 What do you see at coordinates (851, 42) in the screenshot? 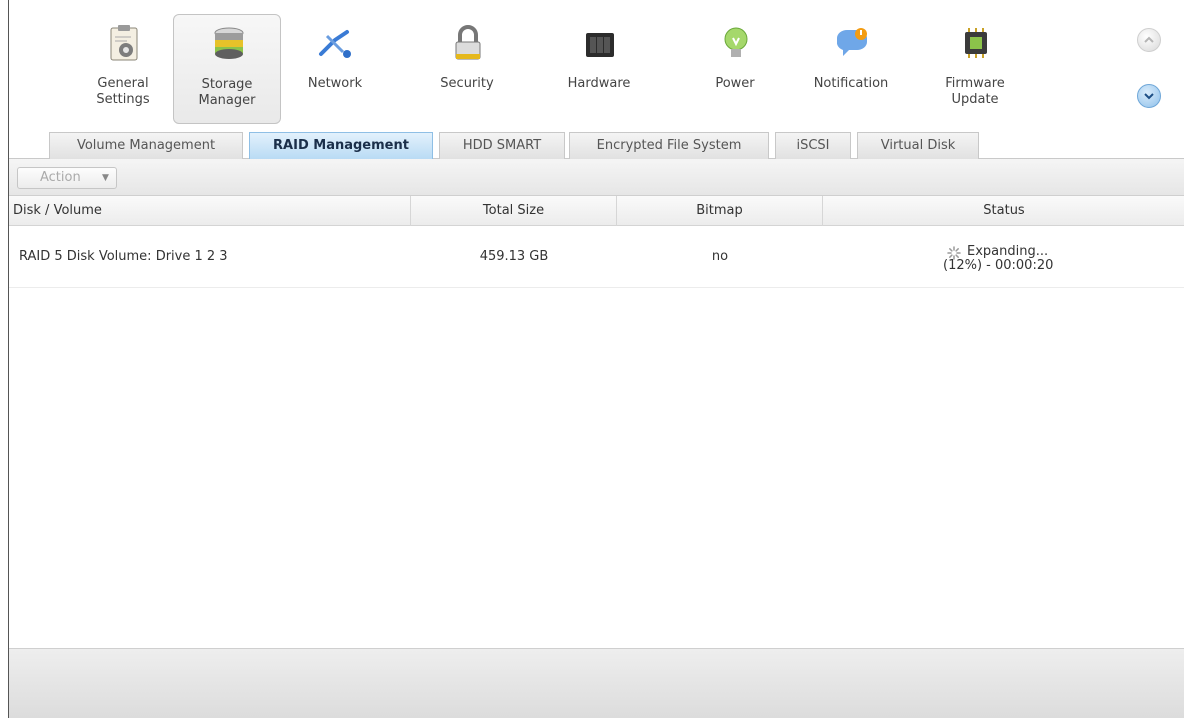
I see `notification-icon` at bounding box center [851, 42].